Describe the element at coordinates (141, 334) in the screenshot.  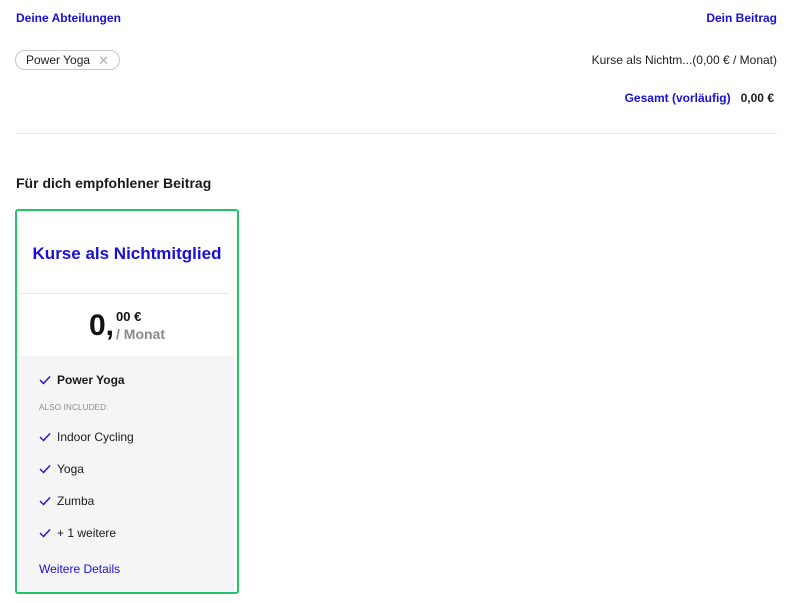
I see `price-period: / Monat` at that location.